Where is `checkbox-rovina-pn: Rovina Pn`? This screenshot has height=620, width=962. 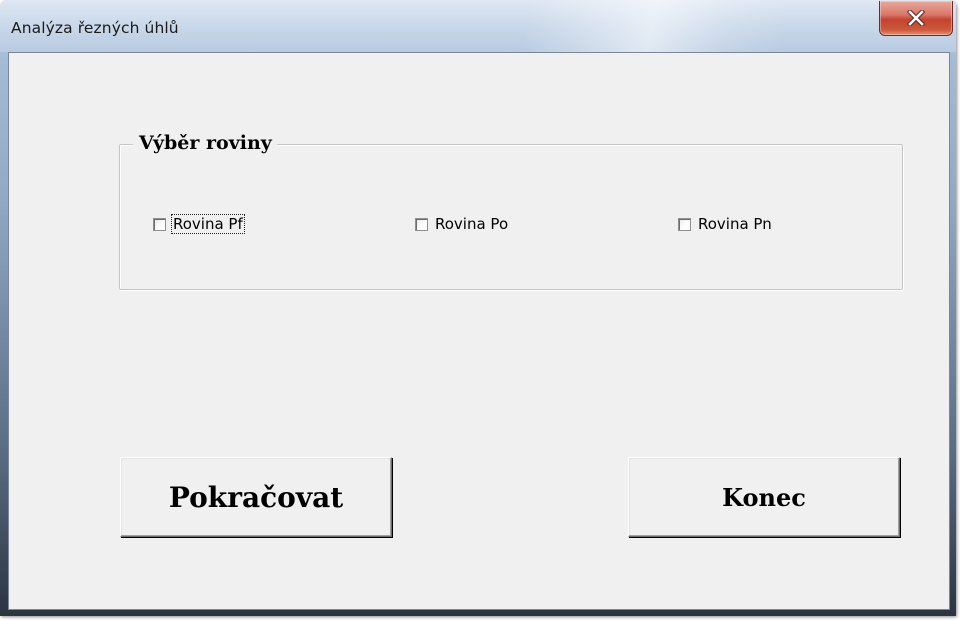 checkbox-rovina-pn: Rovina Pn is located at coordinates (725, 224).